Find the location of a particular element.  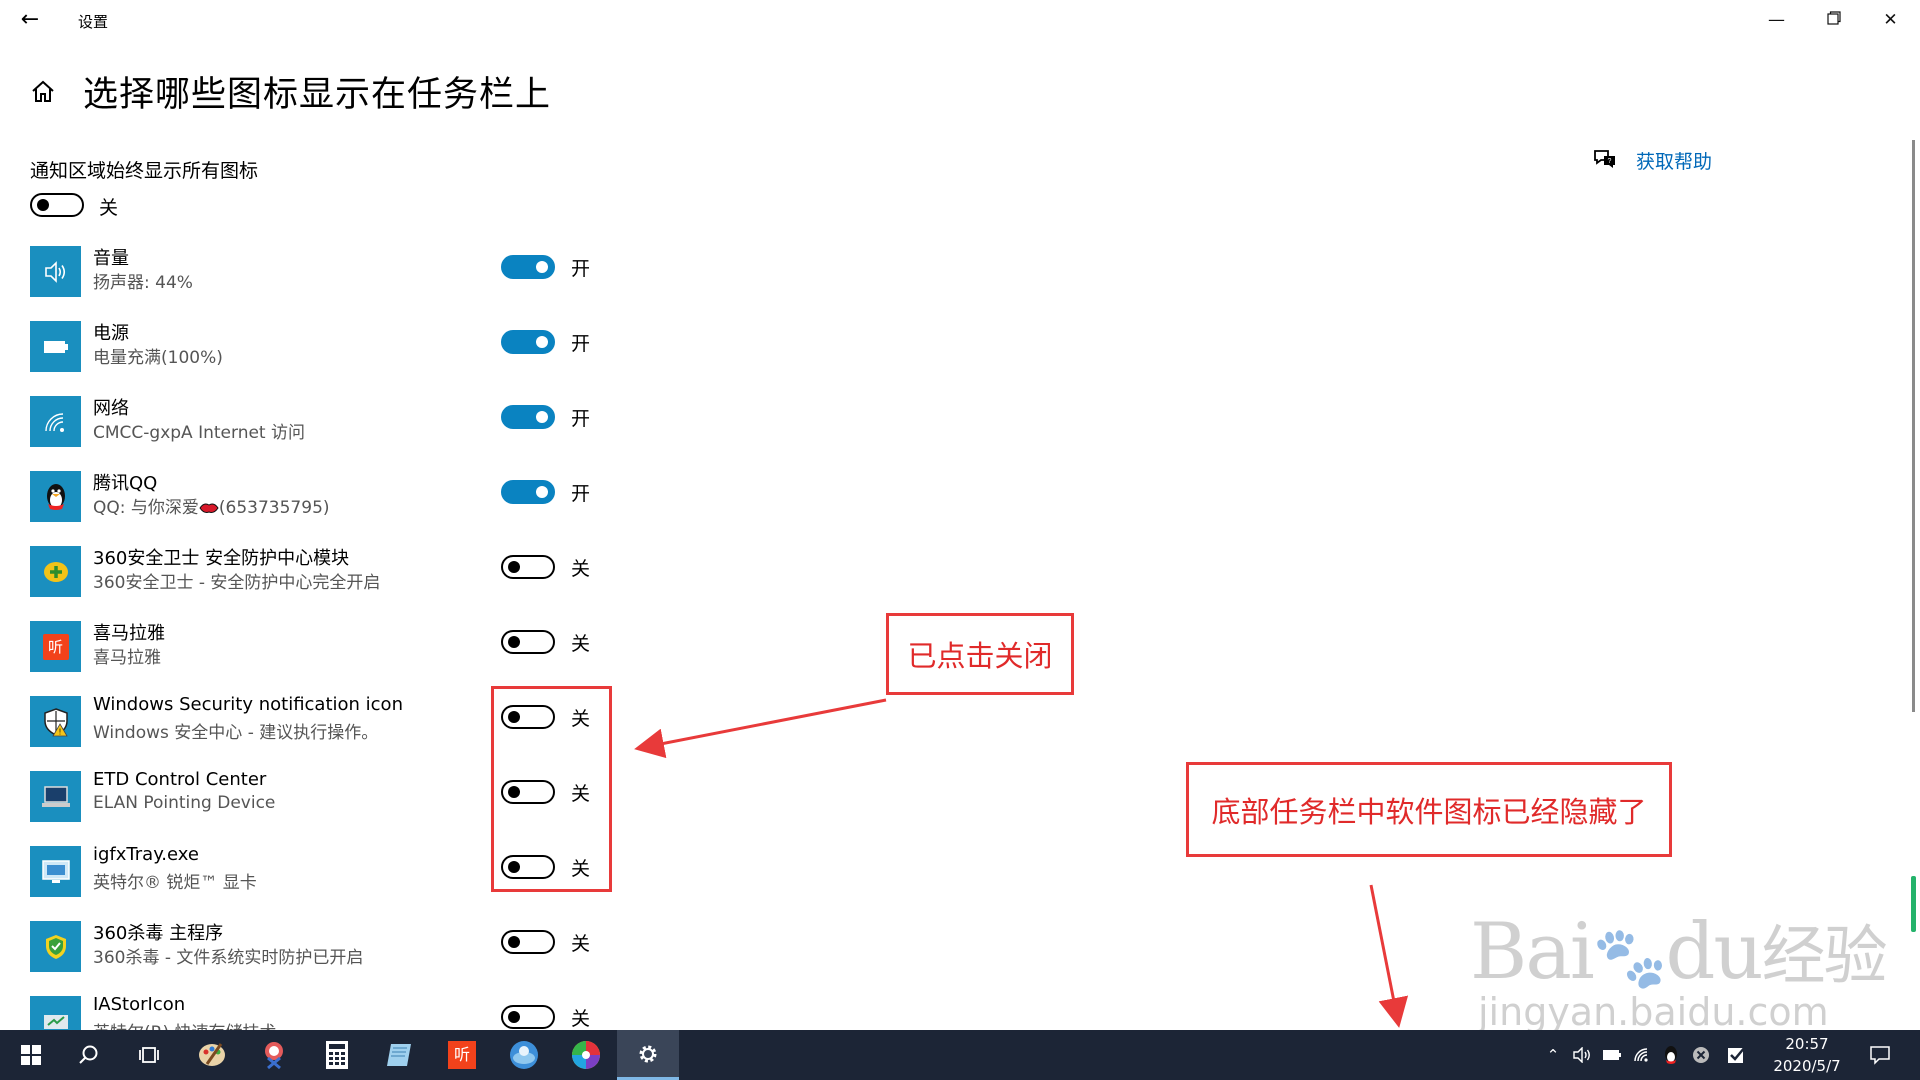

close-circle-icon is located at coordinates (1701, 1055).